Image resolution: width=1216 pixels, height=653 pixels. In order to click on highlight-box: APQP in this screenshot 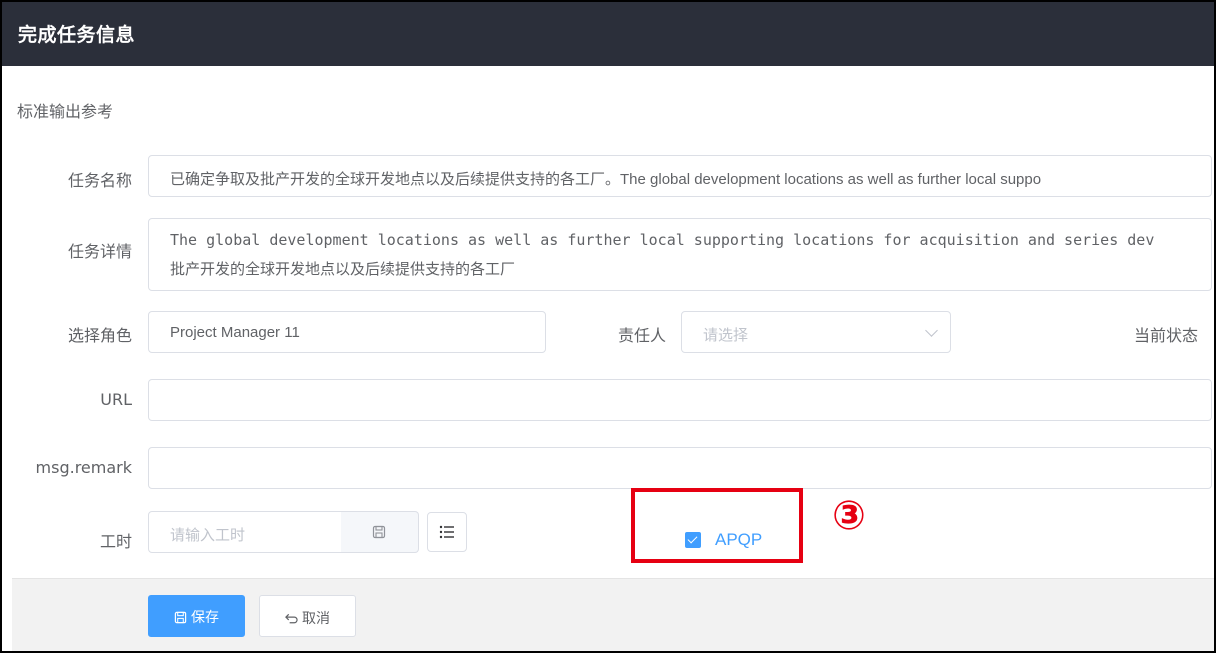, I will do `click(717, 525)`.